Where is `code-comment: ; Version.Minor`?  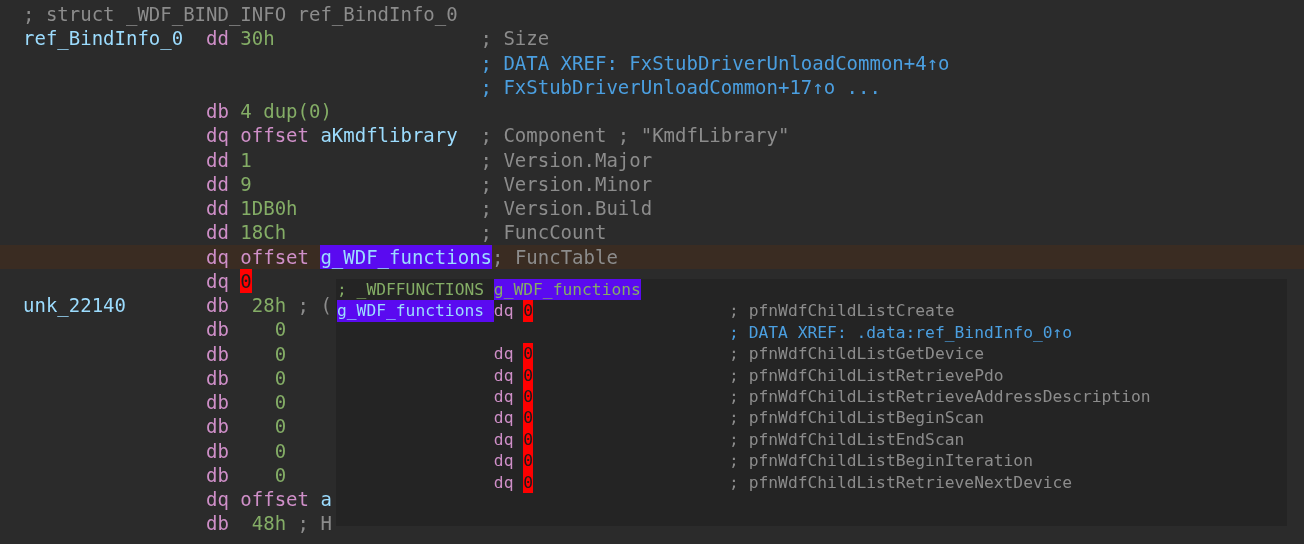 code-comment: ; Version.Minor is located at coordinates (566, 183).